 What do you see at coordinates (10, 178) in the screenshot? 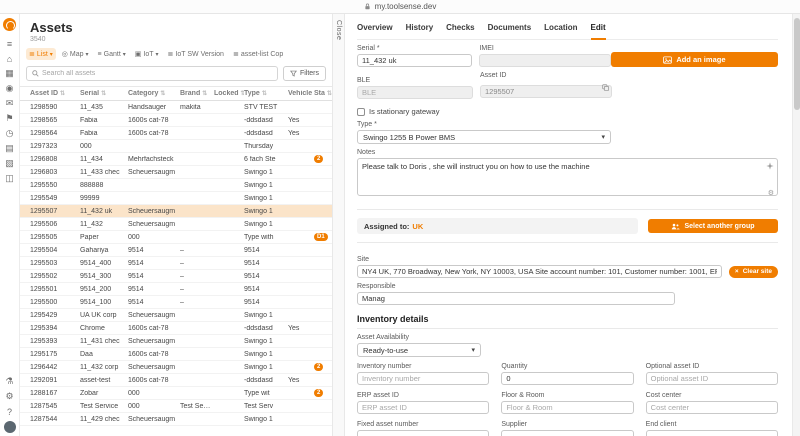
I see `boards-icon: ◫` at bounding box center [10, 178].